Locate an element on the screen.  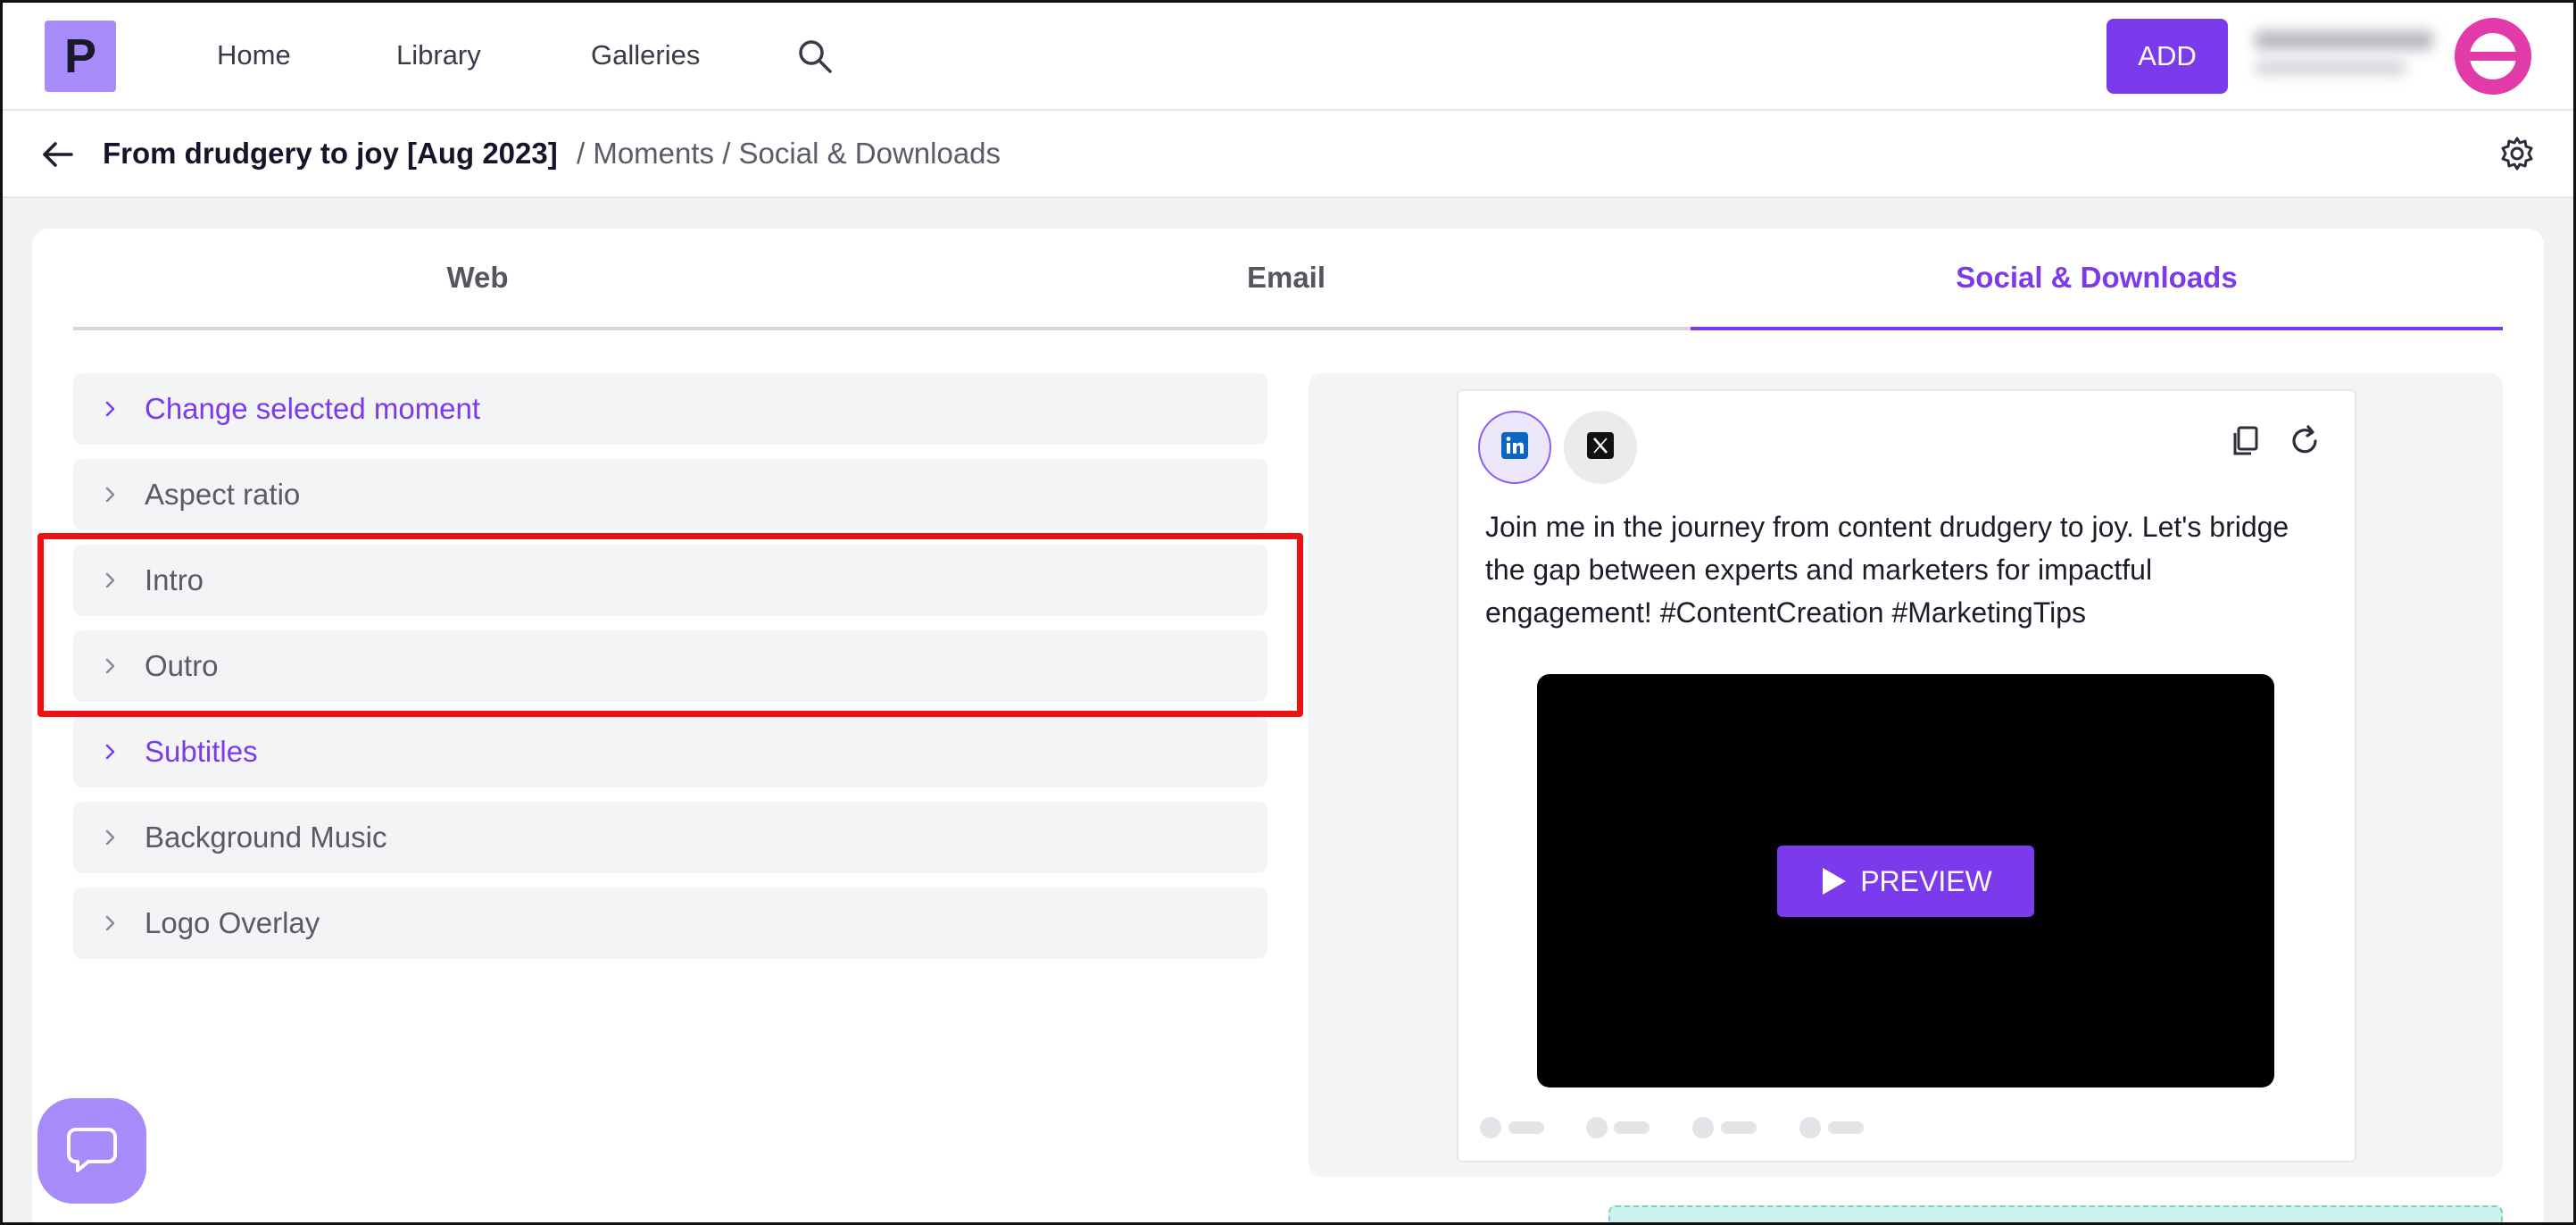
section-subtitles: Subtitles is located at coordinates (670, 752).